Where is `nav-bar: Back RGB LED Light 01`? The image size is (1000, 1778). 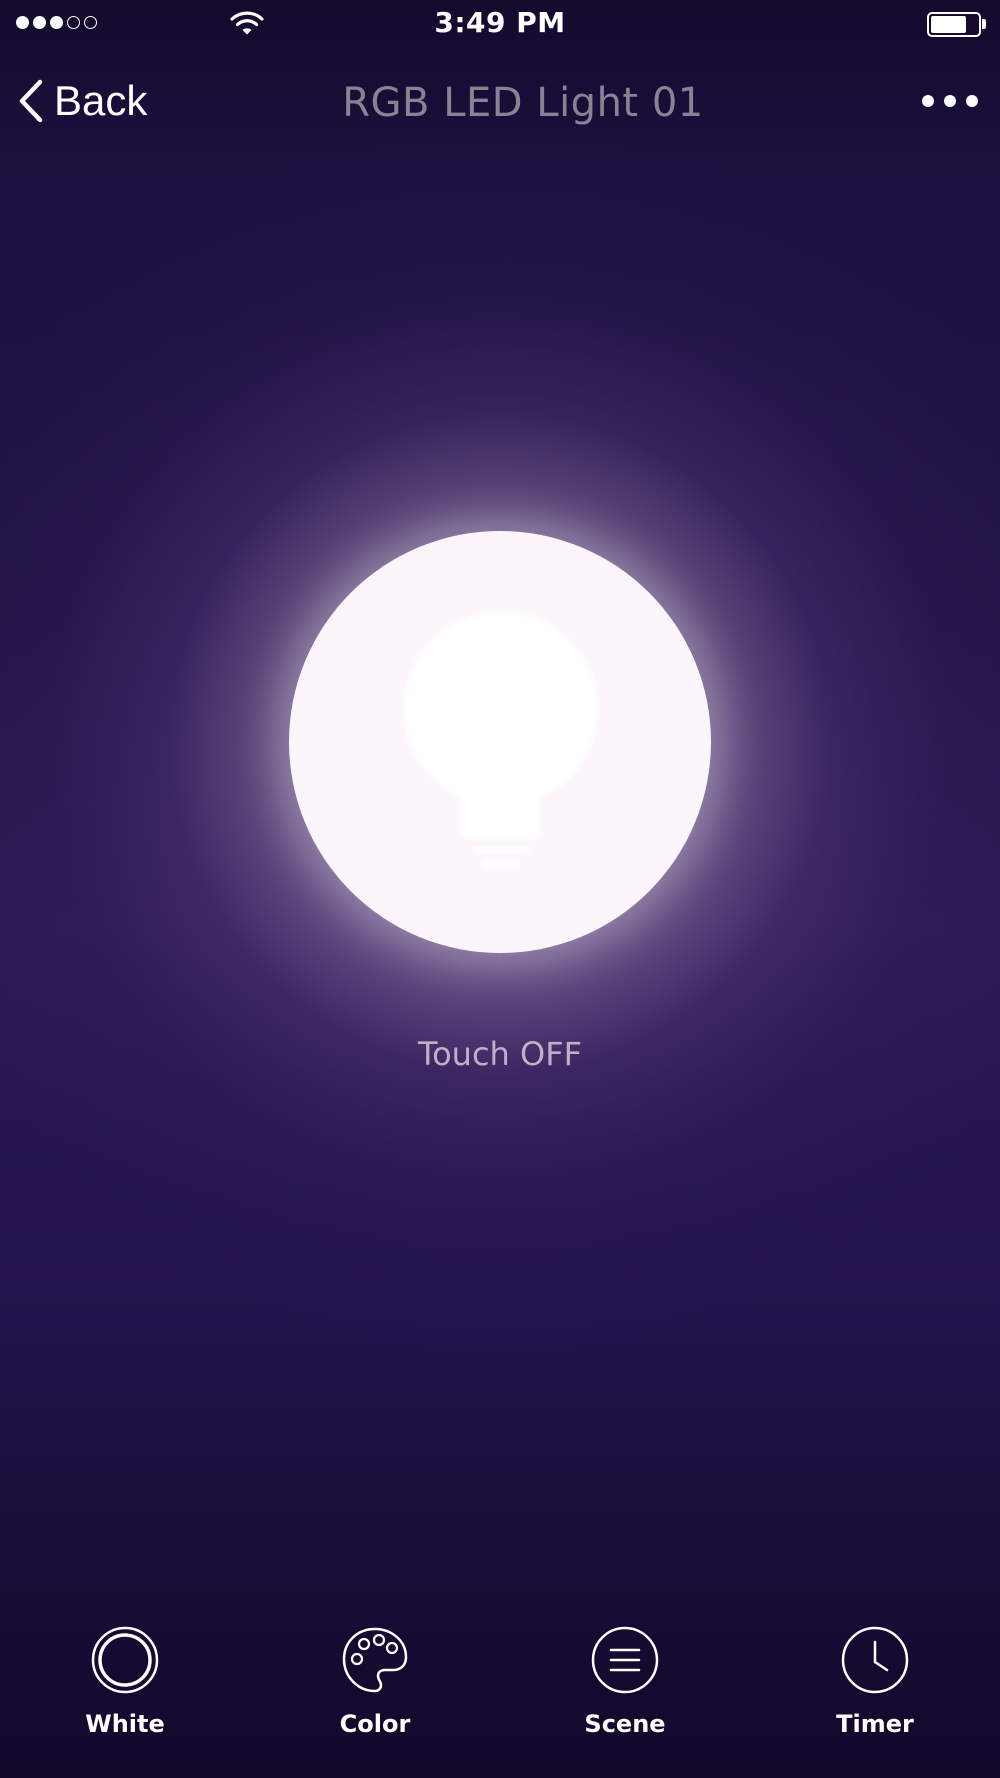
nav-bar: Back RGB LED Light 01 is located at coordinates (500, 103).